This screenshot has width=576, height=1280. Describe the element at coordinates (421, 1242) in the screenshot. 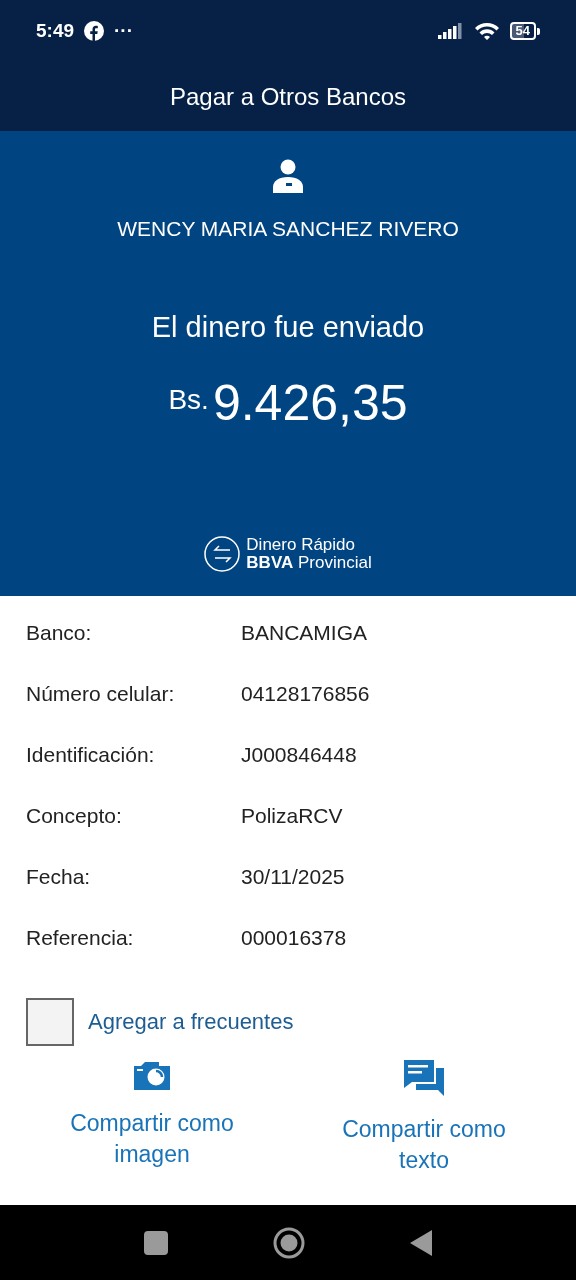

I see `back-icon` at that location.